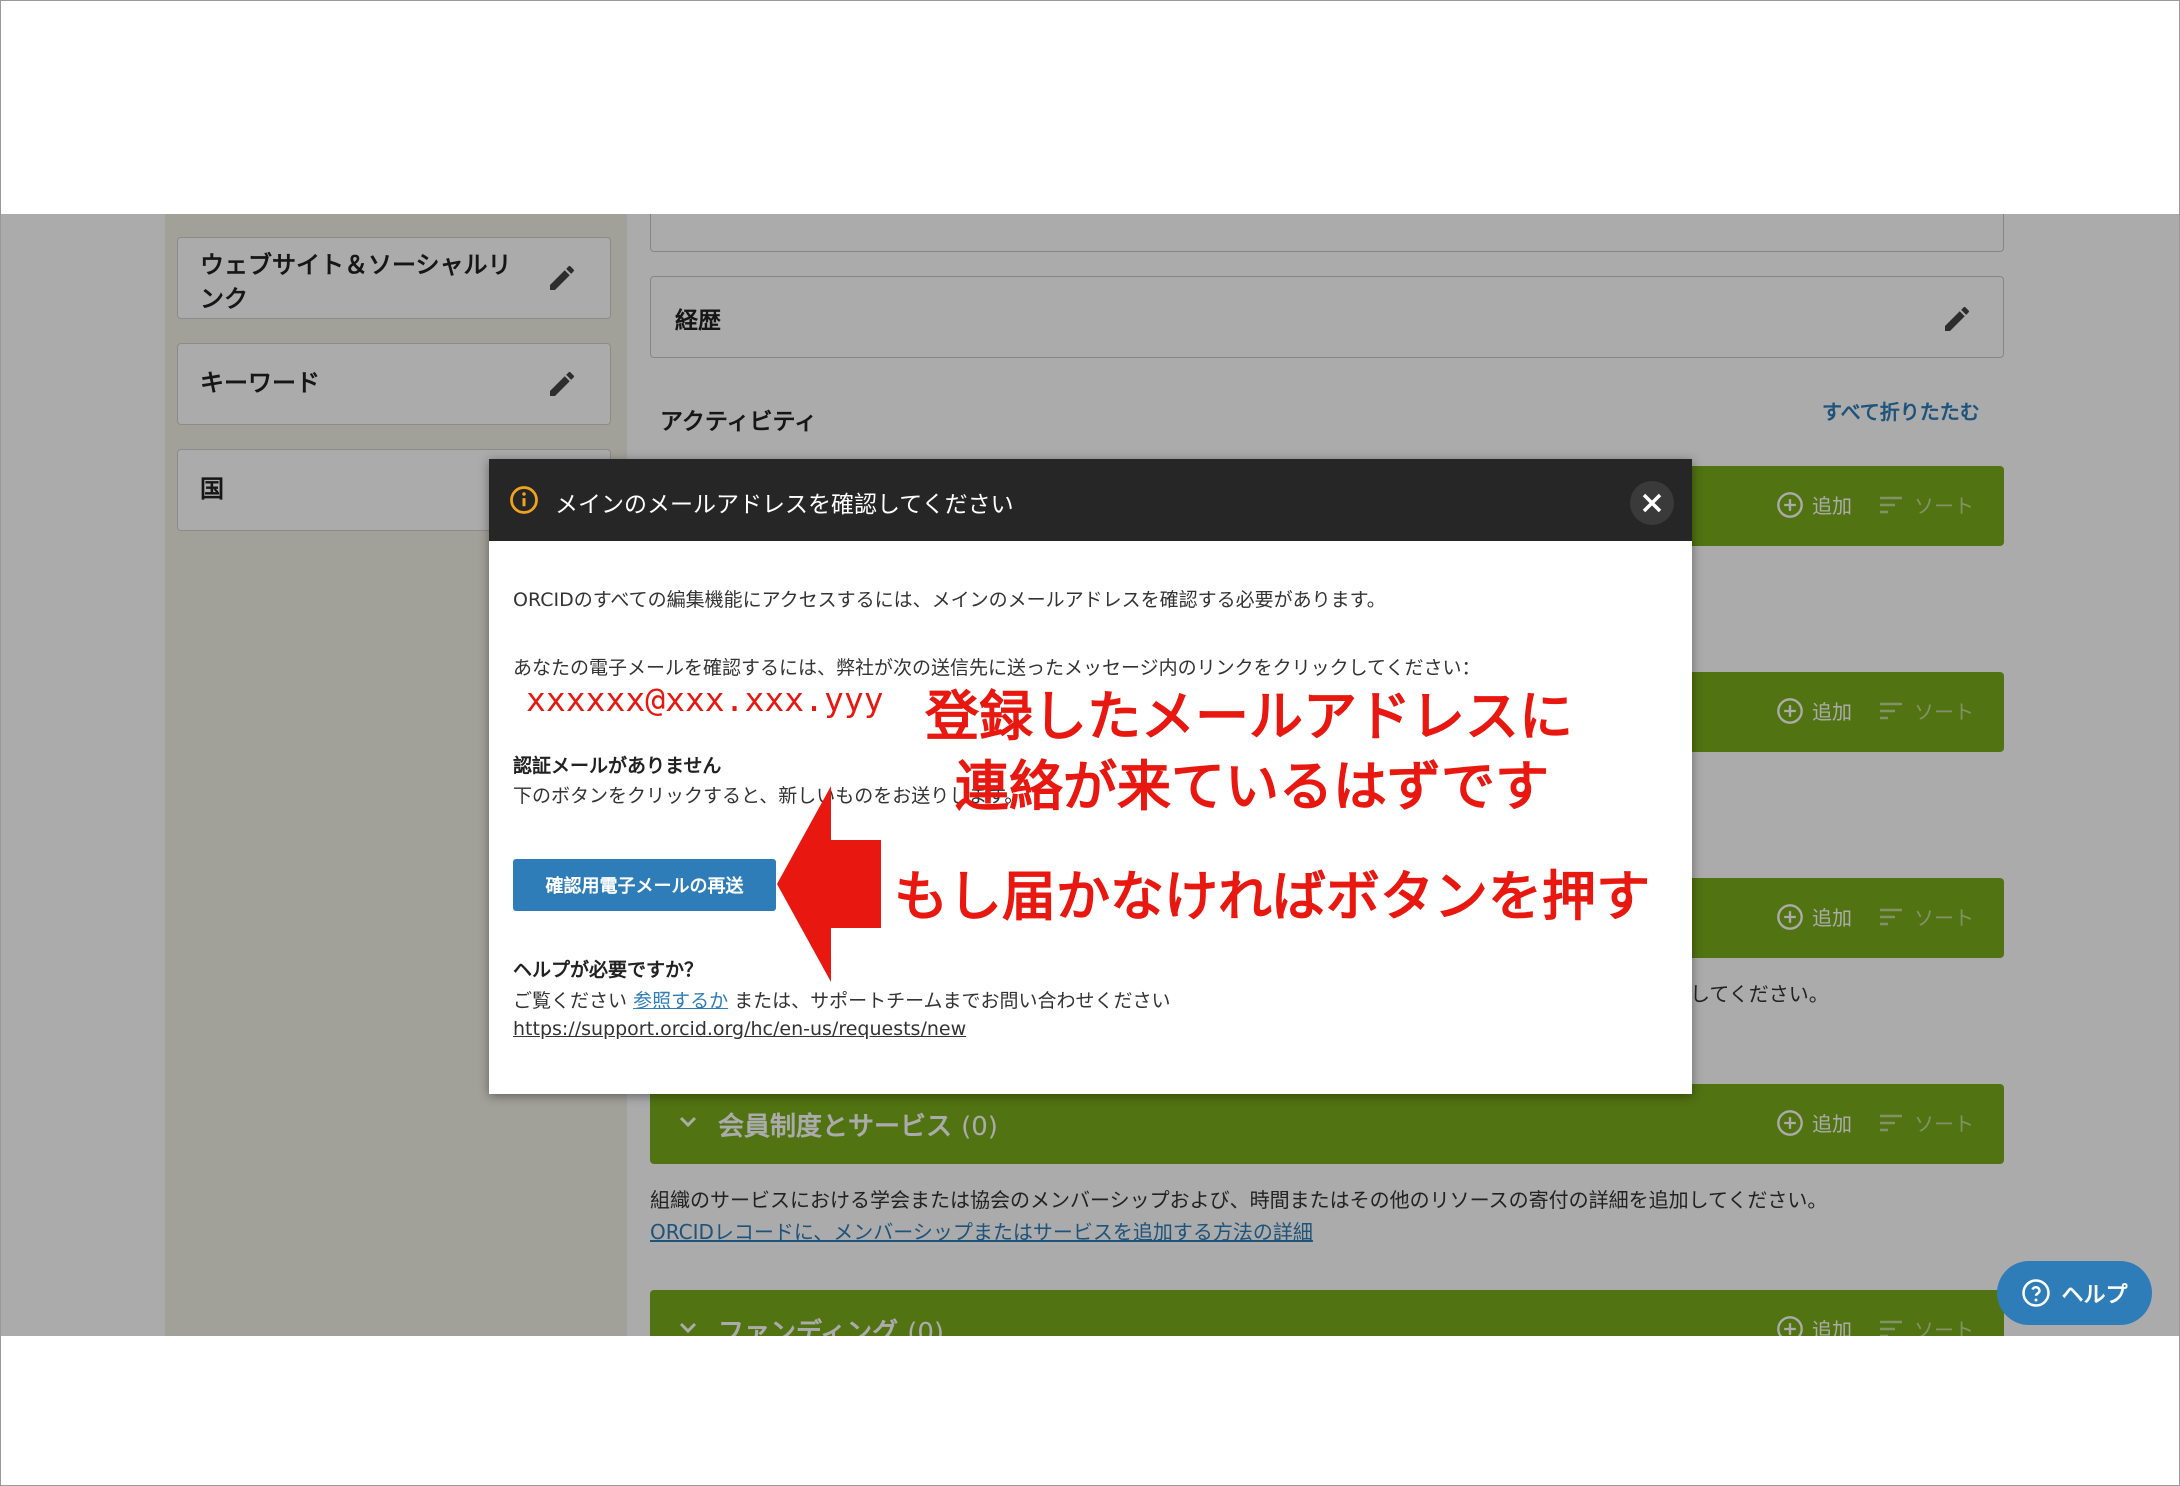 This screenshot has height=1486, width=2180. Describe the element at coordinates (680, 1001) in the screenshot. I see `reference-link: 参照するか` at that location.